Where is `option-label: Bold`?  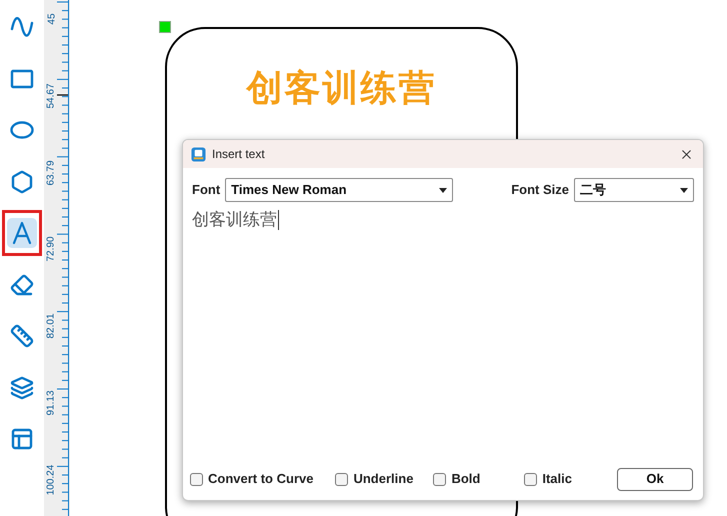
option-label: Bold is located at coordinates (465, 479).